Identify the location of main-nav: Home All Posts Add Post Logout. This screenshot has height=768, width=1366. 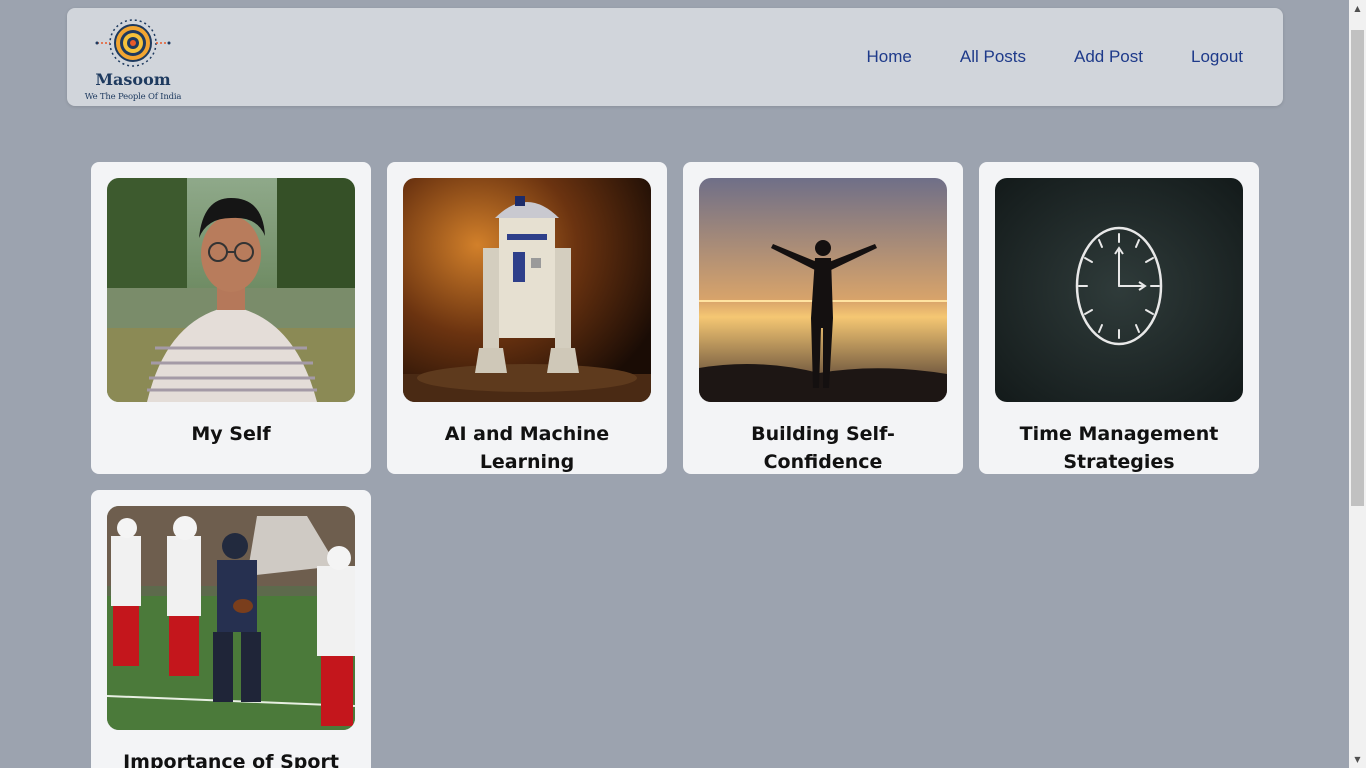
(1055, 57).